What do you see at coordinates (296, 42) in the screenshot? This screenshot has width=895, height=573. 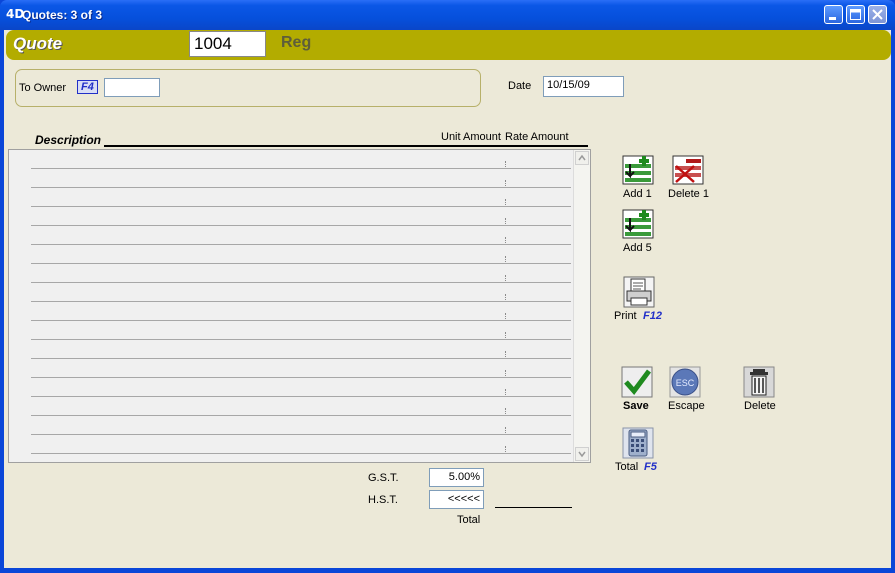 I see `status-label: Reg` at bounding box center [296, 42].